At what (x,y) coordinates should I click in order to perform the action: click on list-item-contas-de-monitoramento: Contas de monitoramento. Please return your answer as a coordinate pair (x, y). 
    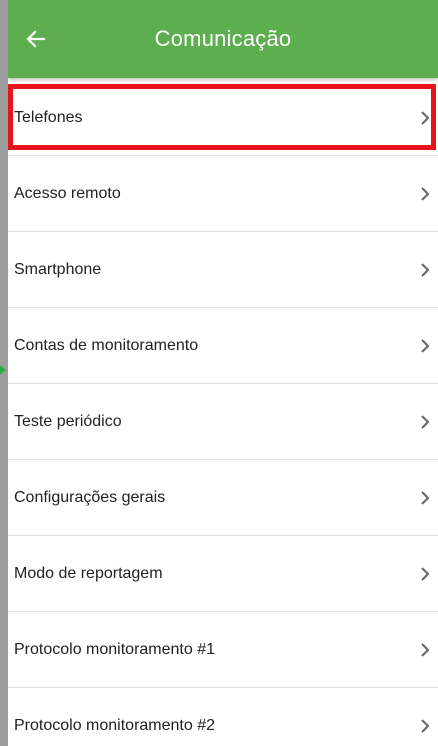
    Looking at the image, I should click on (223, 346).